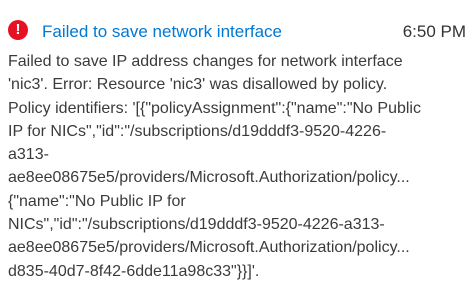 The image size is (474, 297). What do you see at coordinates (162, 32) in the screenshot?
I see `notification-title: Failed to save network interface` at bounding box center [162, 32].